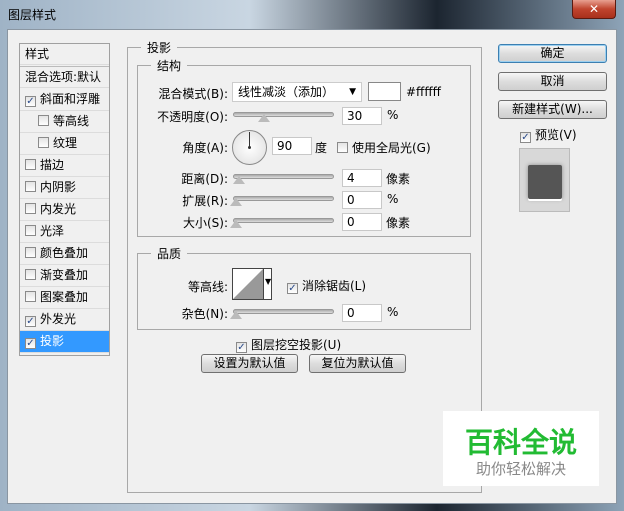 The width and height of the screenshot is (624, 511). What do you see at coordinates (556, 135) in the screenshot?
I see `preview-label: 预览(V)` at bounding box center [556, 135].